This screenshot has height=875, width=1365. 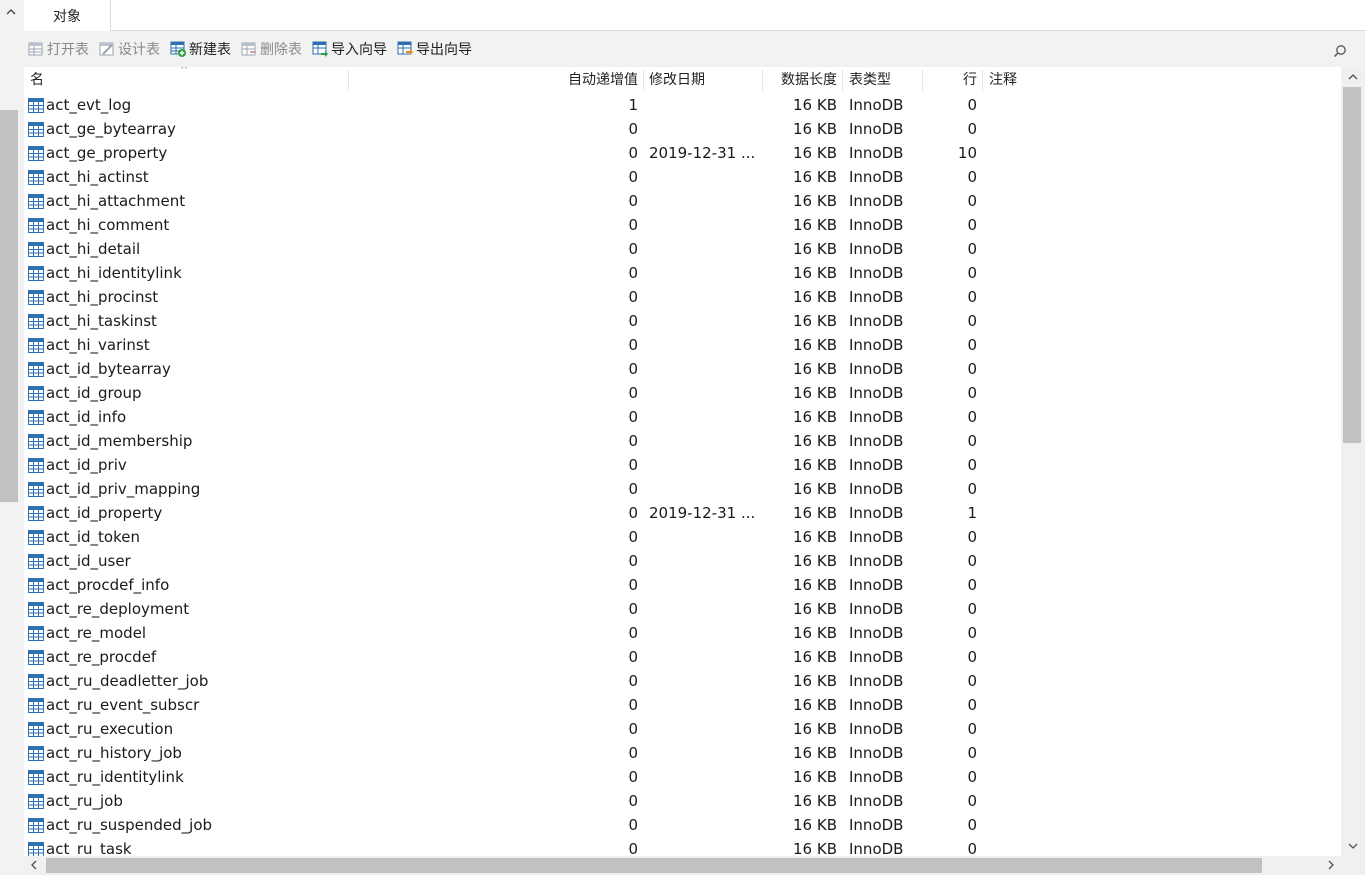 I want to click on table-row: act_ru_history_job 0 16 KB InnoDB 0, so click(x=682, y=753).